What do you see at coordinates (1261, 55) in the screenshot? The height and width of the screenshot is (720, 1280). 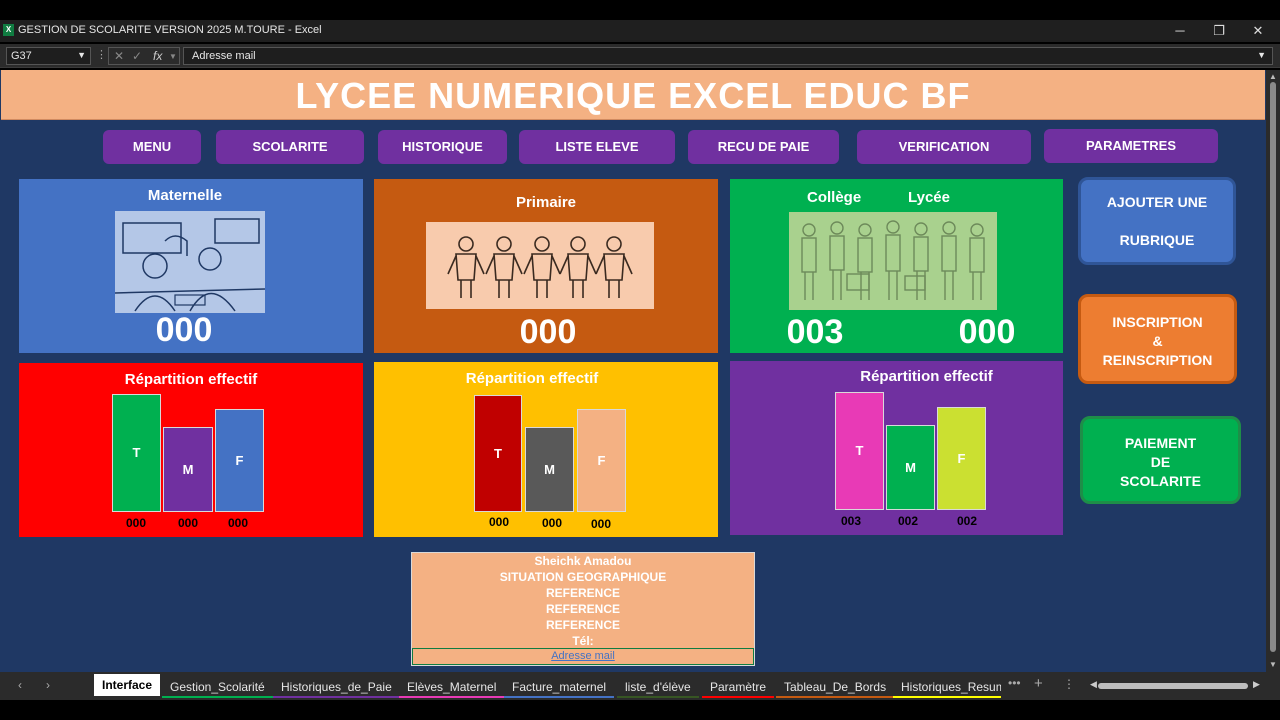 I see `expand-formula-icon: ▼` at bounding box center [1261, 55].